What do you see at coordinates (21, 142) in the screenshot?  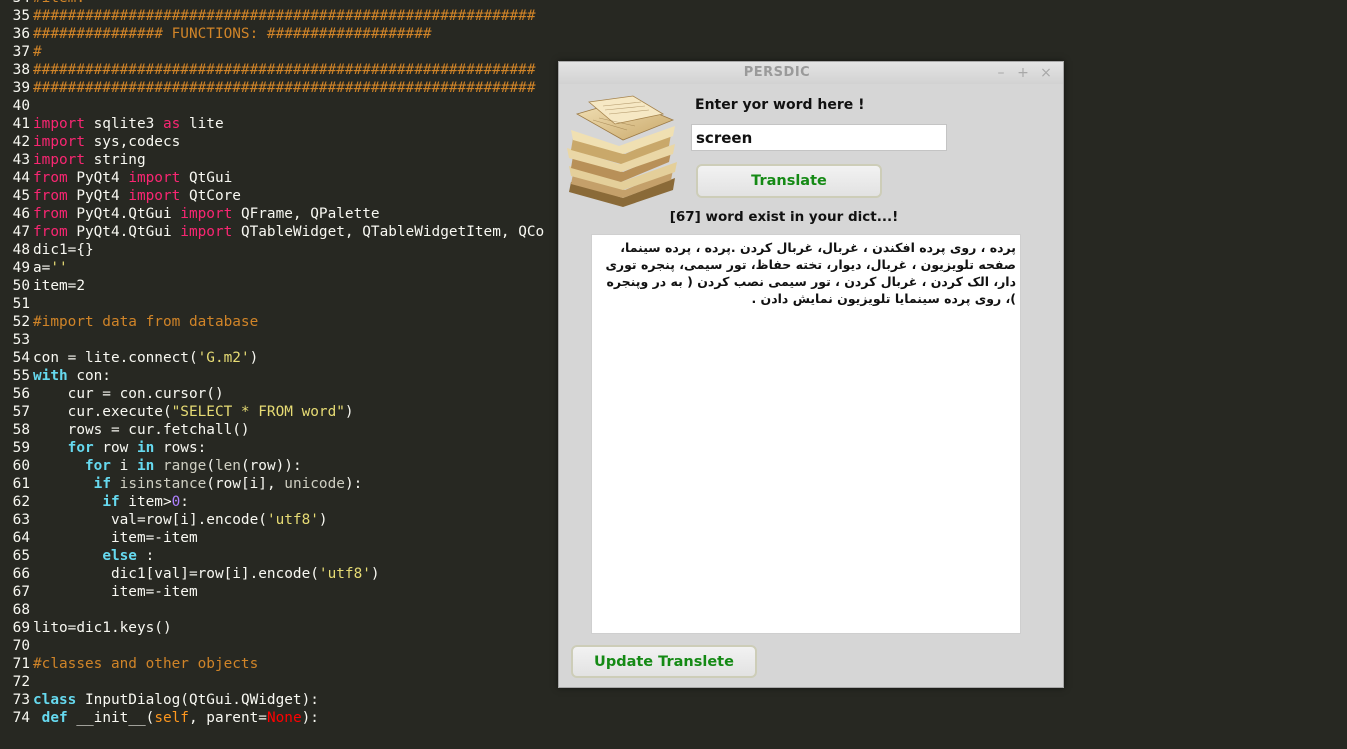 I see `line-number: 42` at bounding box center [21, 142].